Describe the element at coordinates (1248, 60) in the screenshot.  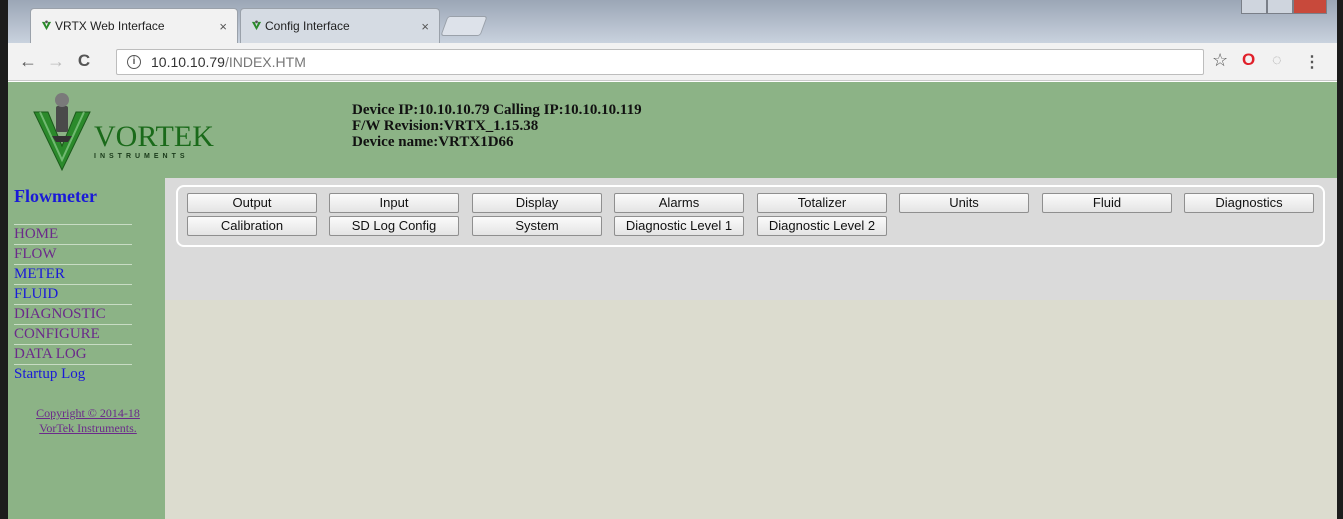
I see `opera-icon: O` at that location.